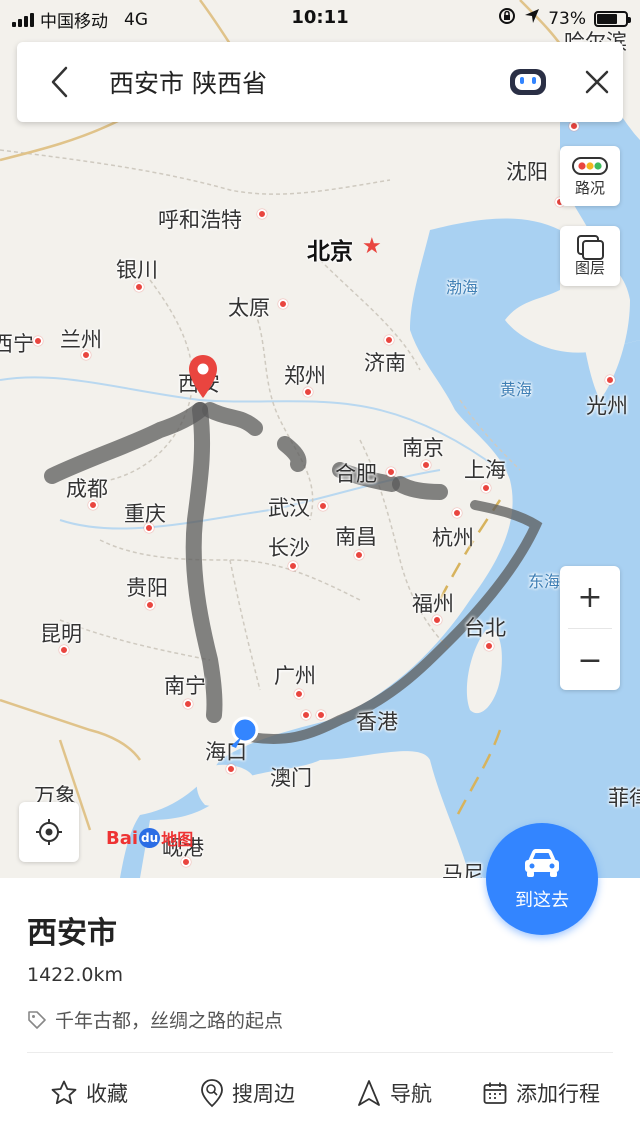  Describe the element at coordinates (17, 343) in the screenshot. I see `city-label-xining: 西宁` at that location.